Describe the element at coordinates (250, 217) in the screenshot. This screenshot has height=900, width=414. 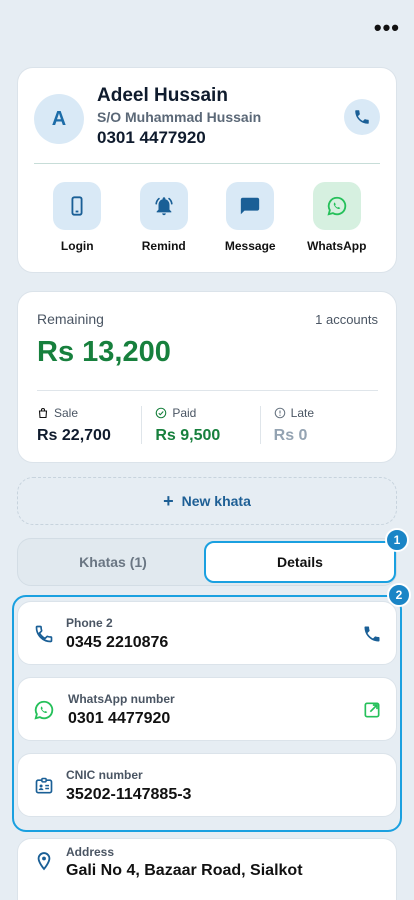
I see `message-button: Message` at that location.